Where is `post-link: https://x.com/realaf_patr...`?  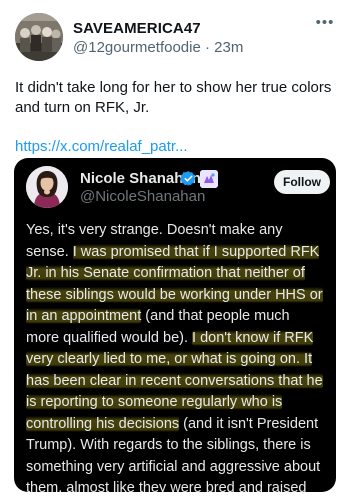 post-link: https://x.com/realaf_patr... is located at coordinates (101, 146).